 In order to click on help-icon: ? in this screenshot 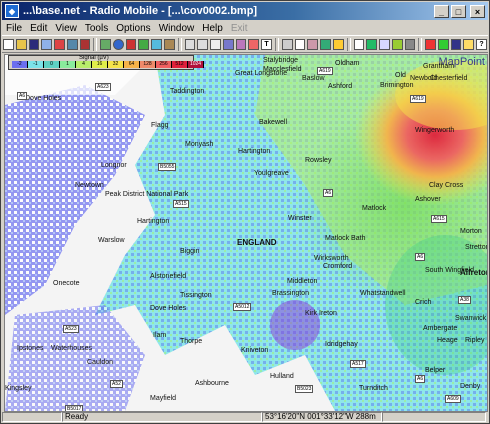, I will do `click(481, 44)`.